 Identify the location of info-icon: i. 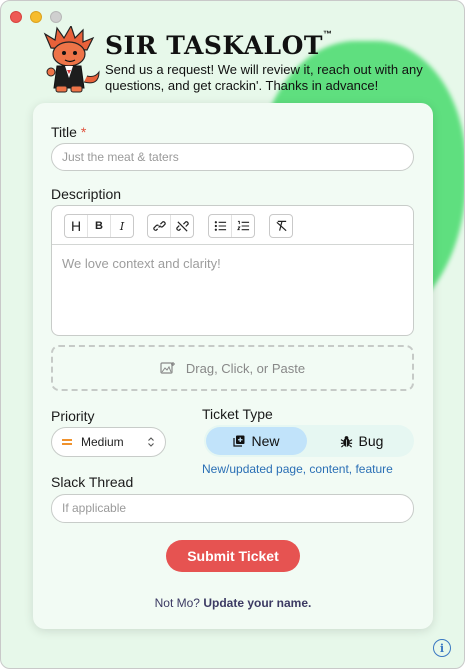
(442, 648).